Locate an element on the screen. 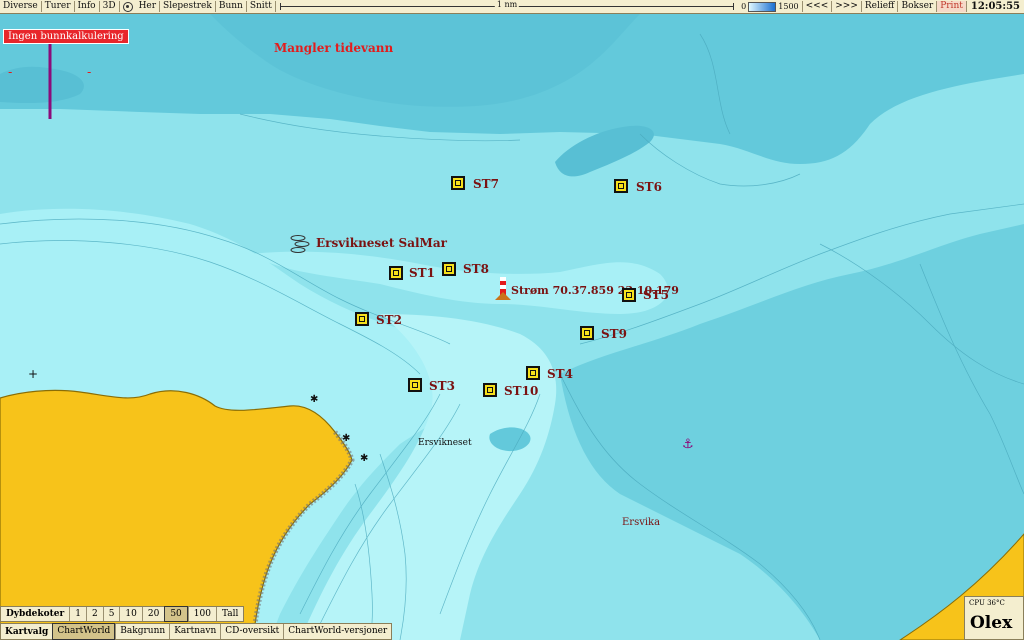  station-marker-st3 is located at coordinates (415, 385).